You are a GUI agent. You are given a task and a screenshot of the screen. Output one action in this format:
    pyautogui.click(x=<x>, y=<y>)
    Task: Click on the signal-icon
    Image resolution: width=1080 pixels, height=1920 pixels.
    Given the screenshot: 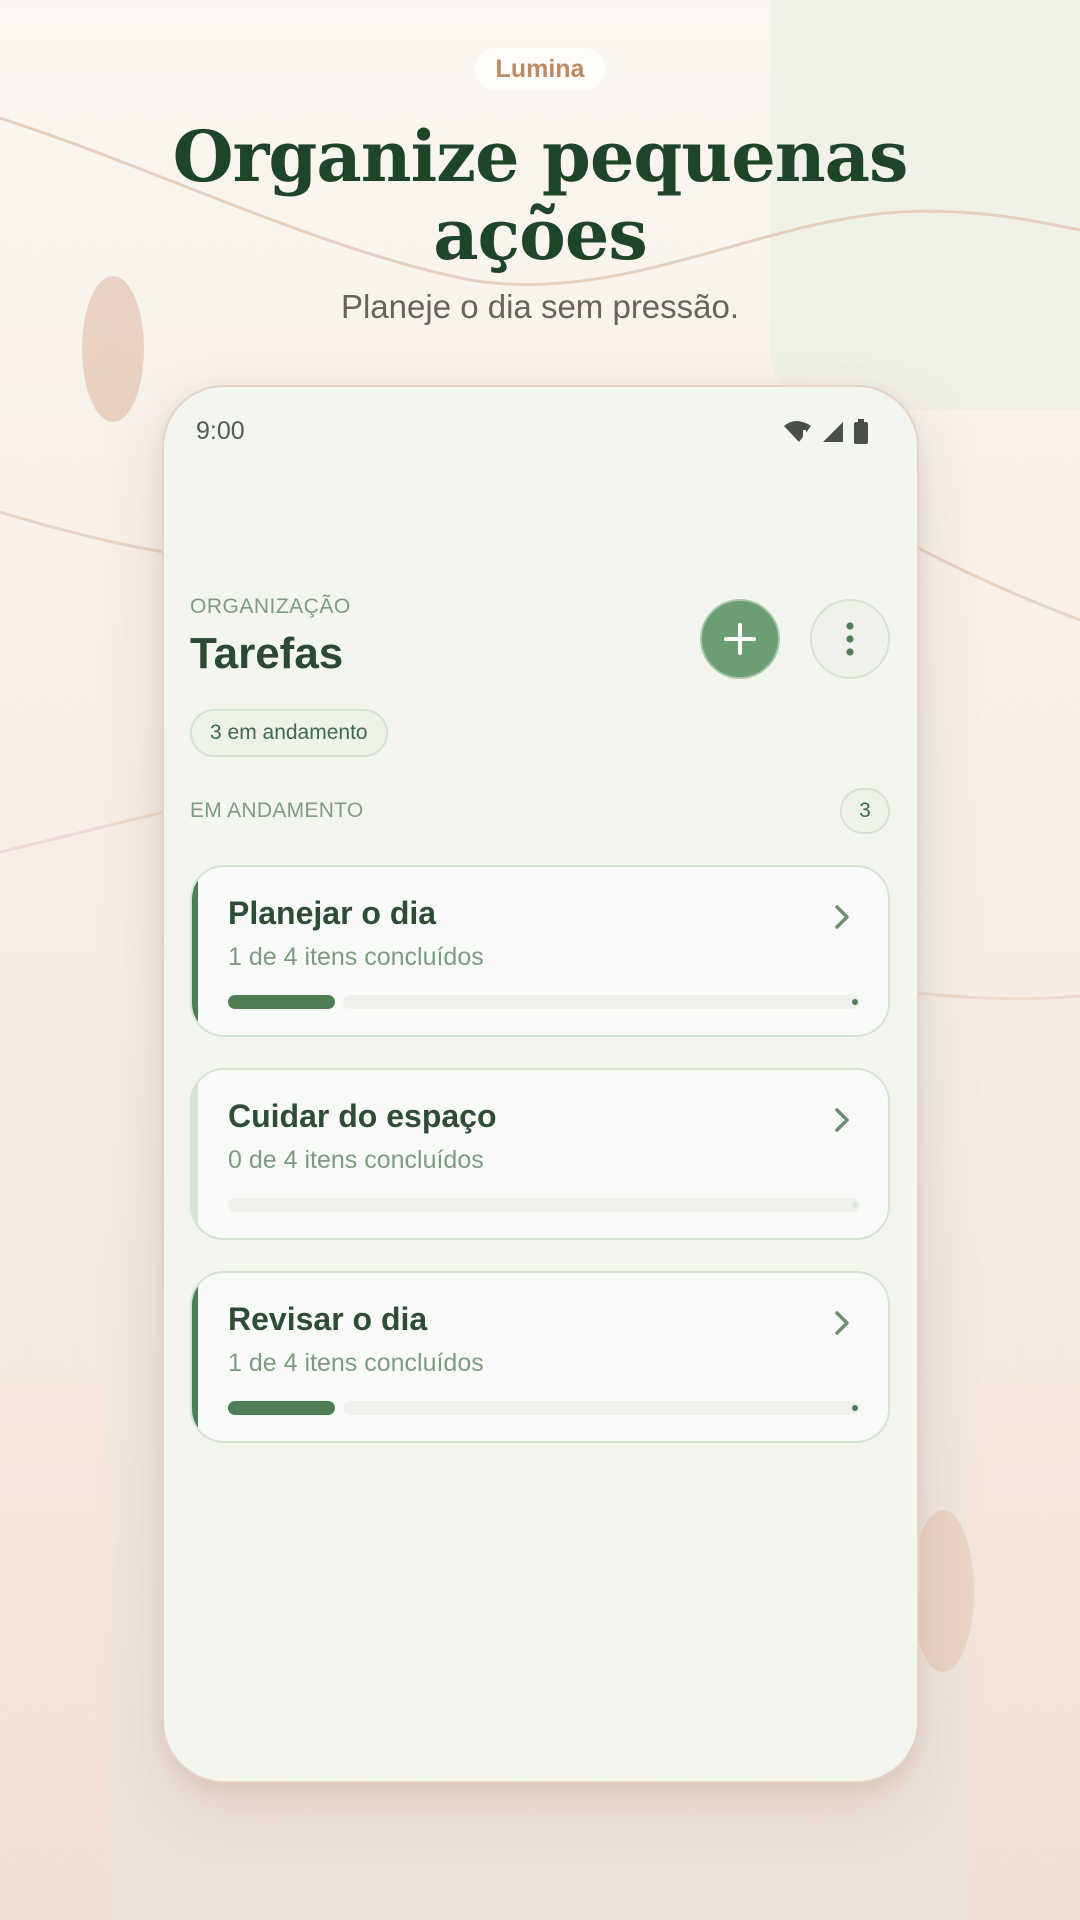 What is the action you would take?
    pyautogui.click(x=833, y=432)
    